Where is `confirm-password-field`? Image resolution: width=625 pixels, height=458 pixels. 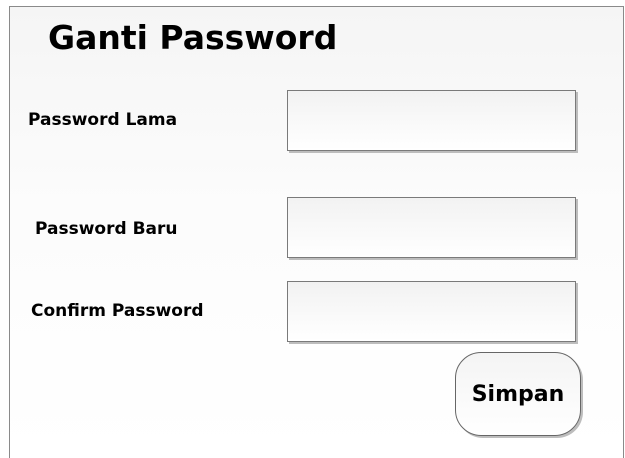
confirm-password-field is located at coordinates (431, 311).